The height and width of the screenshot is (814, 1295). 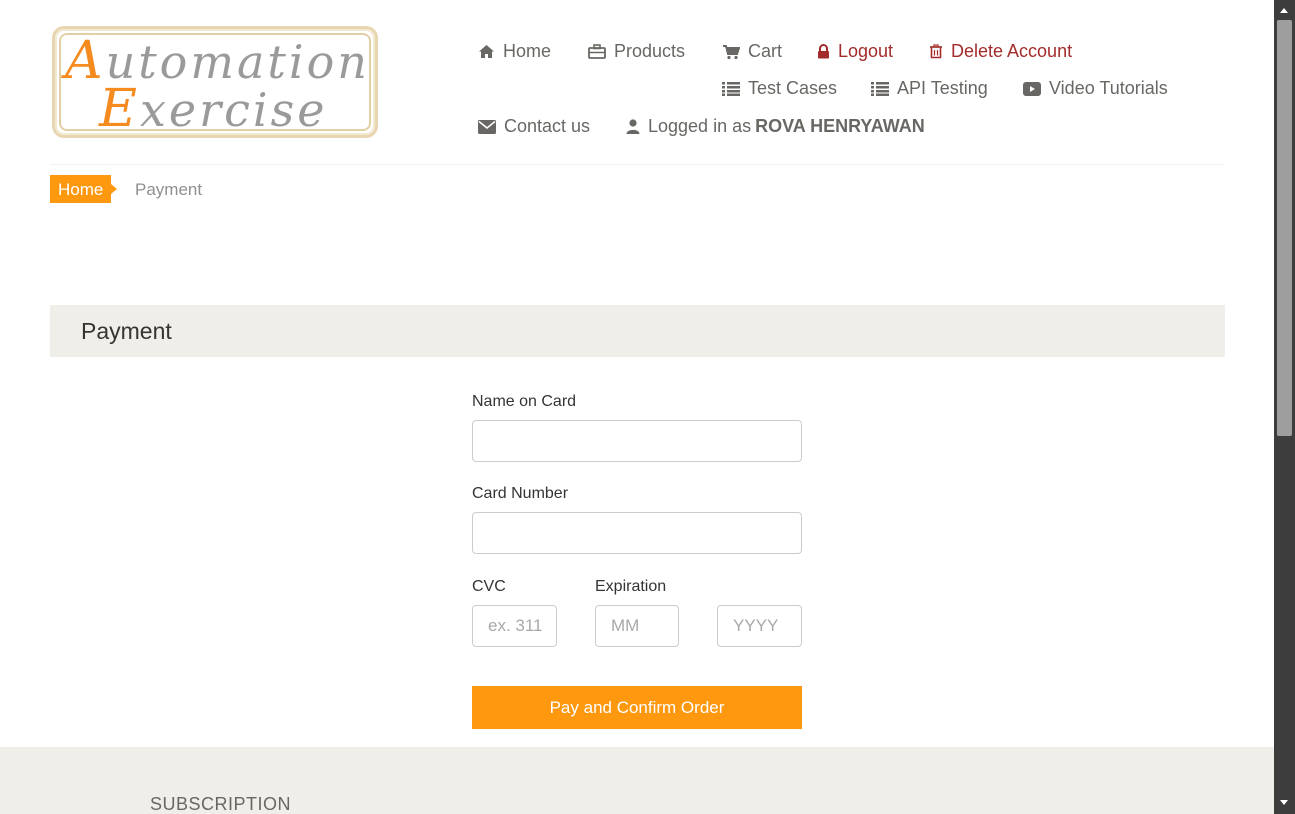 I want to click on nav-delete-account: Delete Account, so click(x=1000, y=51).